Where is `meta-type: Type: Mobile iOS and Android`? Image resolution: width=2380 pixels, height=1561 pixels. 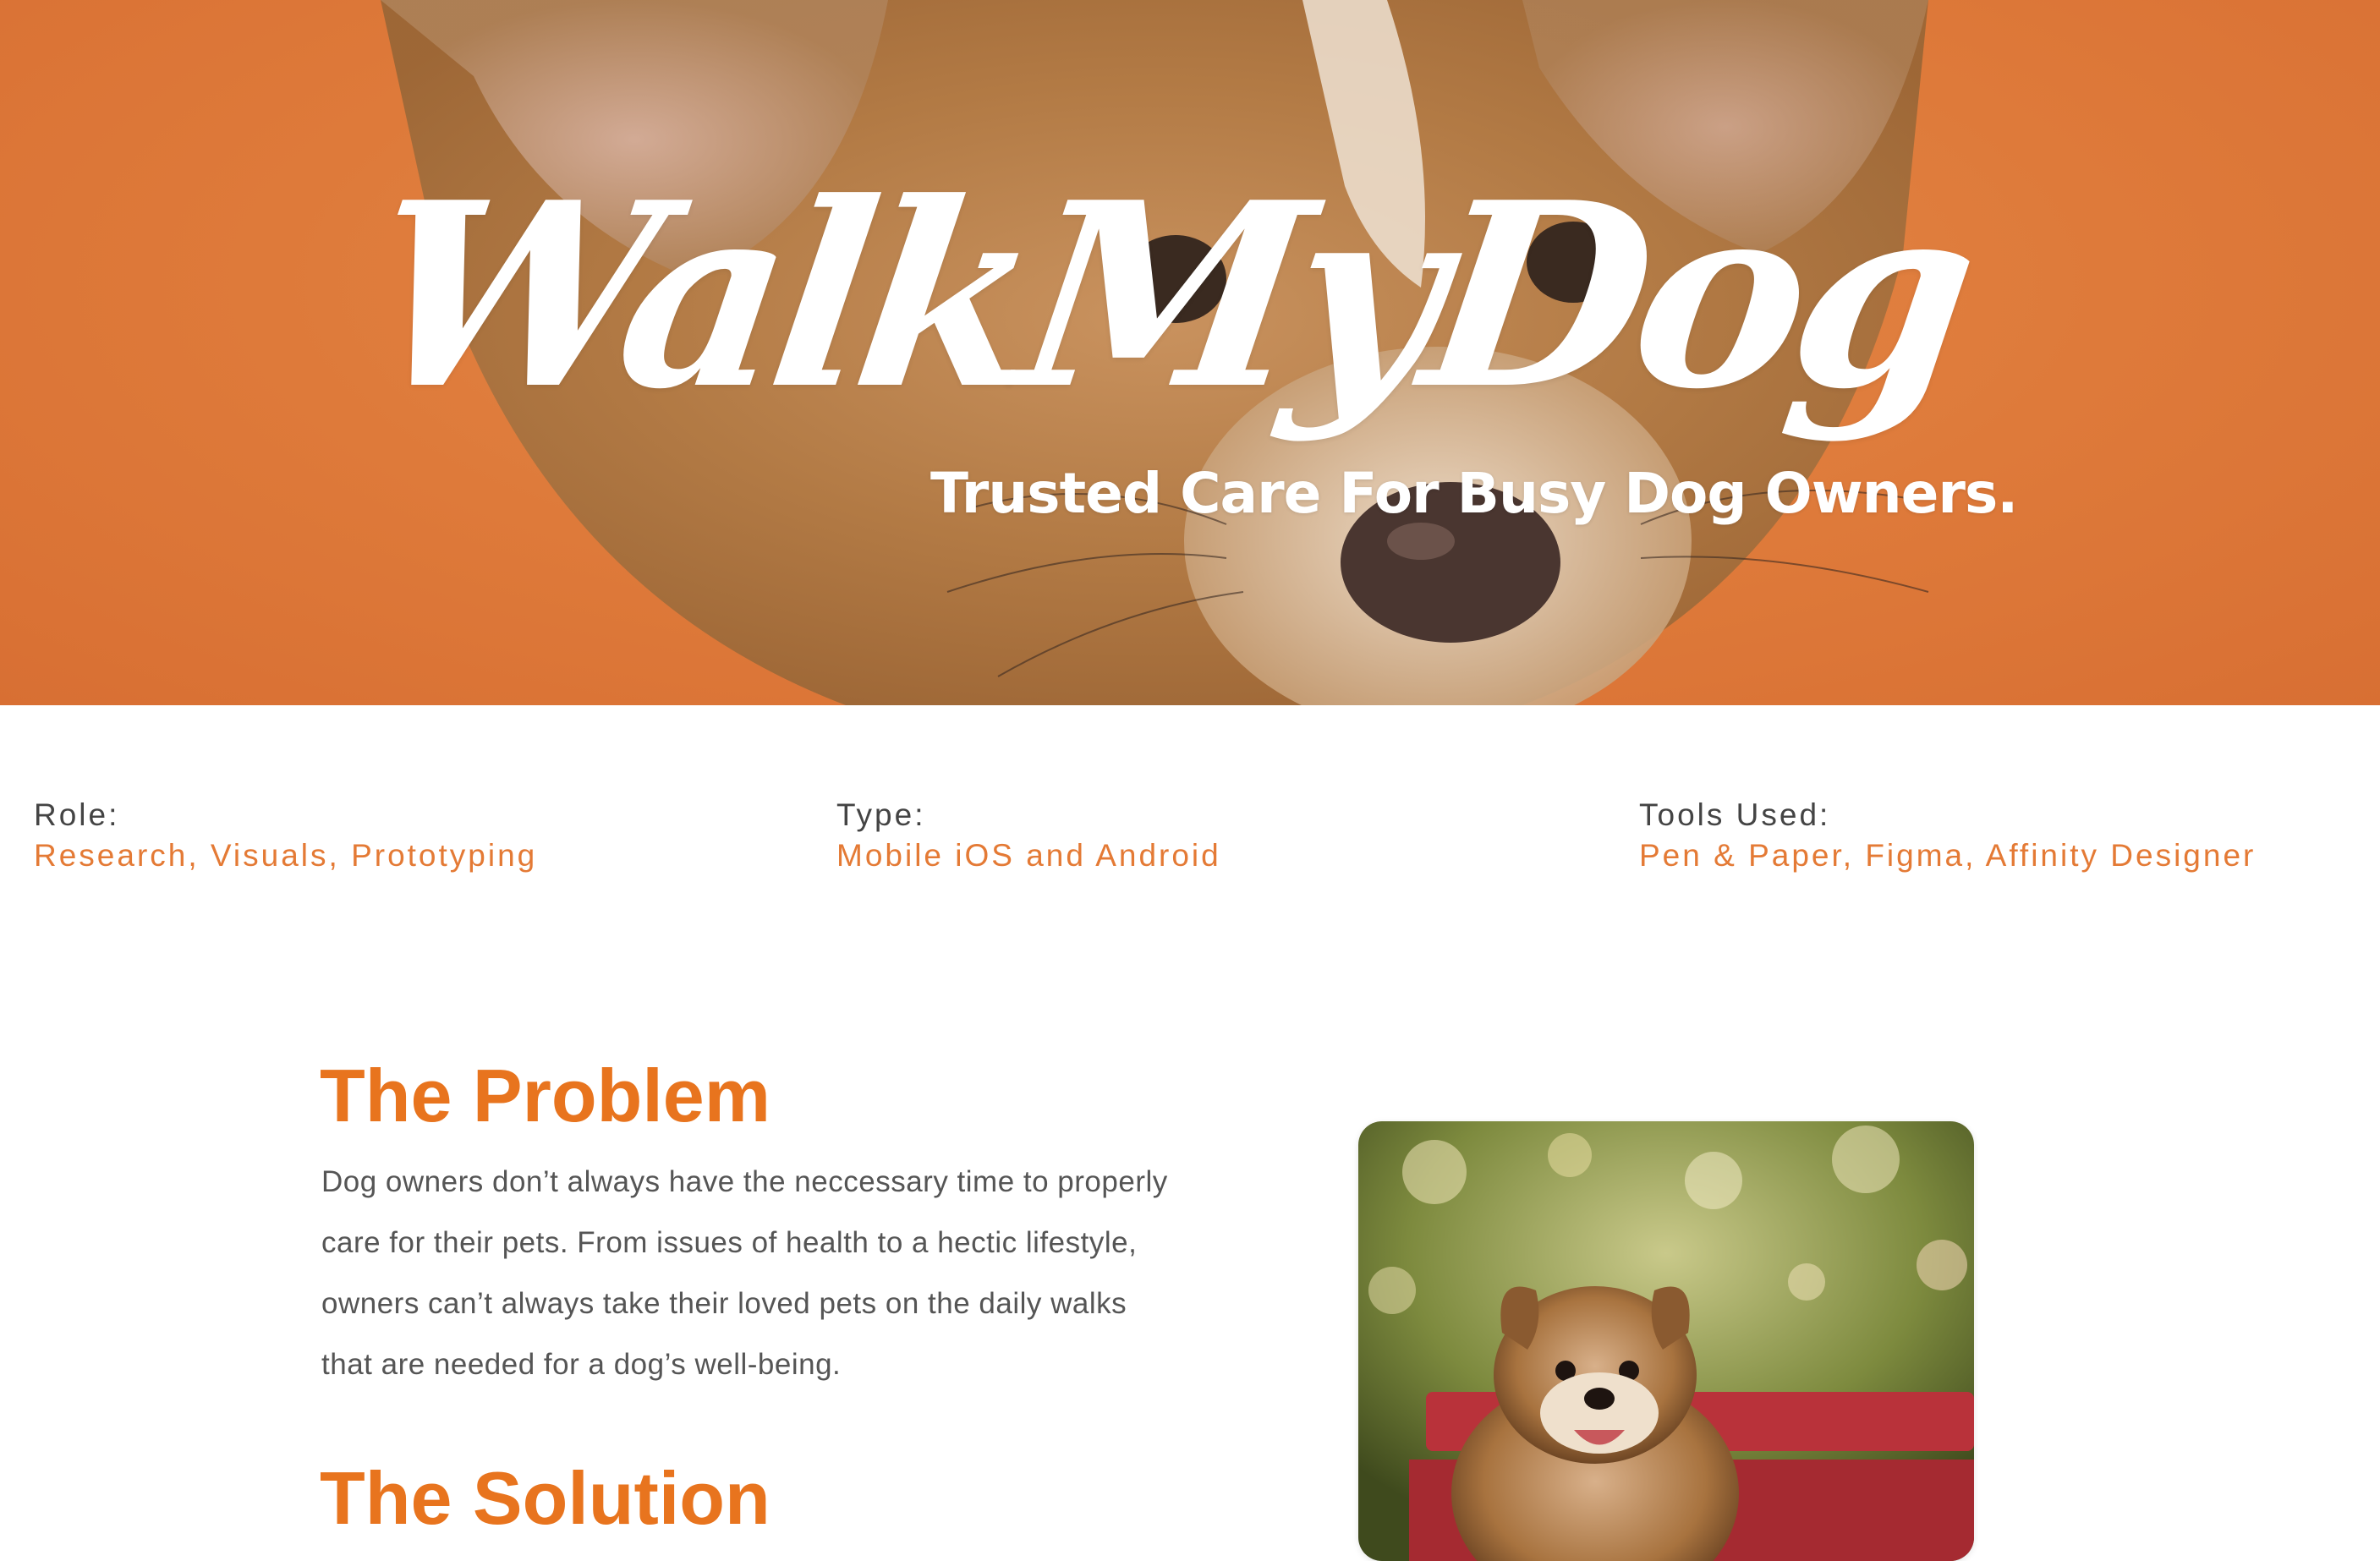 meta-type: Type: Mobile iOS and Android is located at coordinates (1028, 836).